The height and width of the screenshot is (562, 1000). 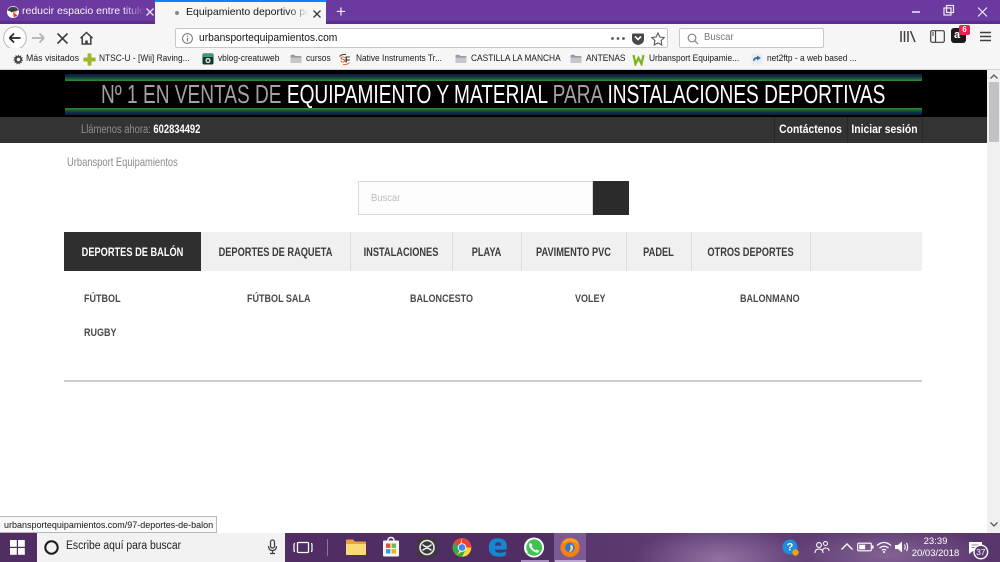 I want to click on svg-text: 37, so click(x=981, y=552).